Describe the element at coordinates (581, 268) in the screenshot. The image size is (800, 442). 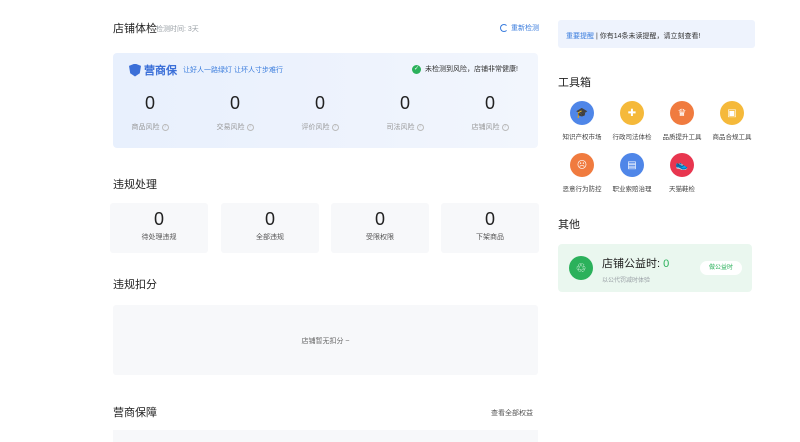
I see `charity-icon: ♲` at that location.